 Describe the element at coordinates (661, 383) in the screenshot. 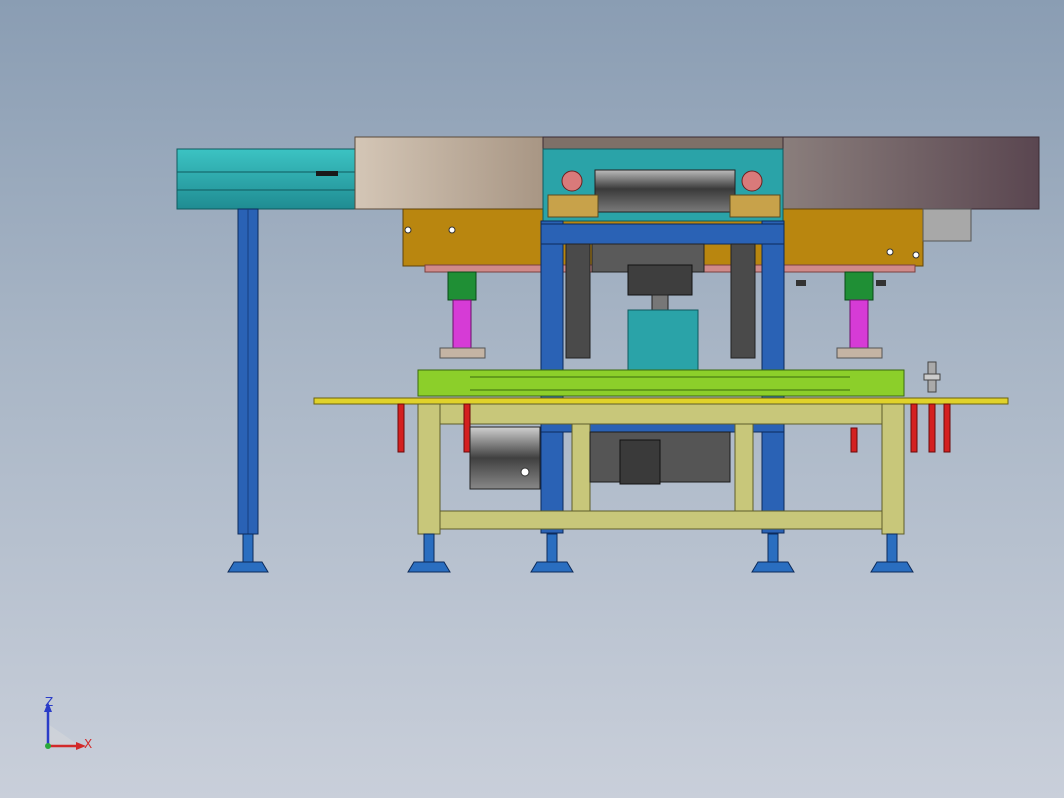

I see `lift-beam-lime` at that location.